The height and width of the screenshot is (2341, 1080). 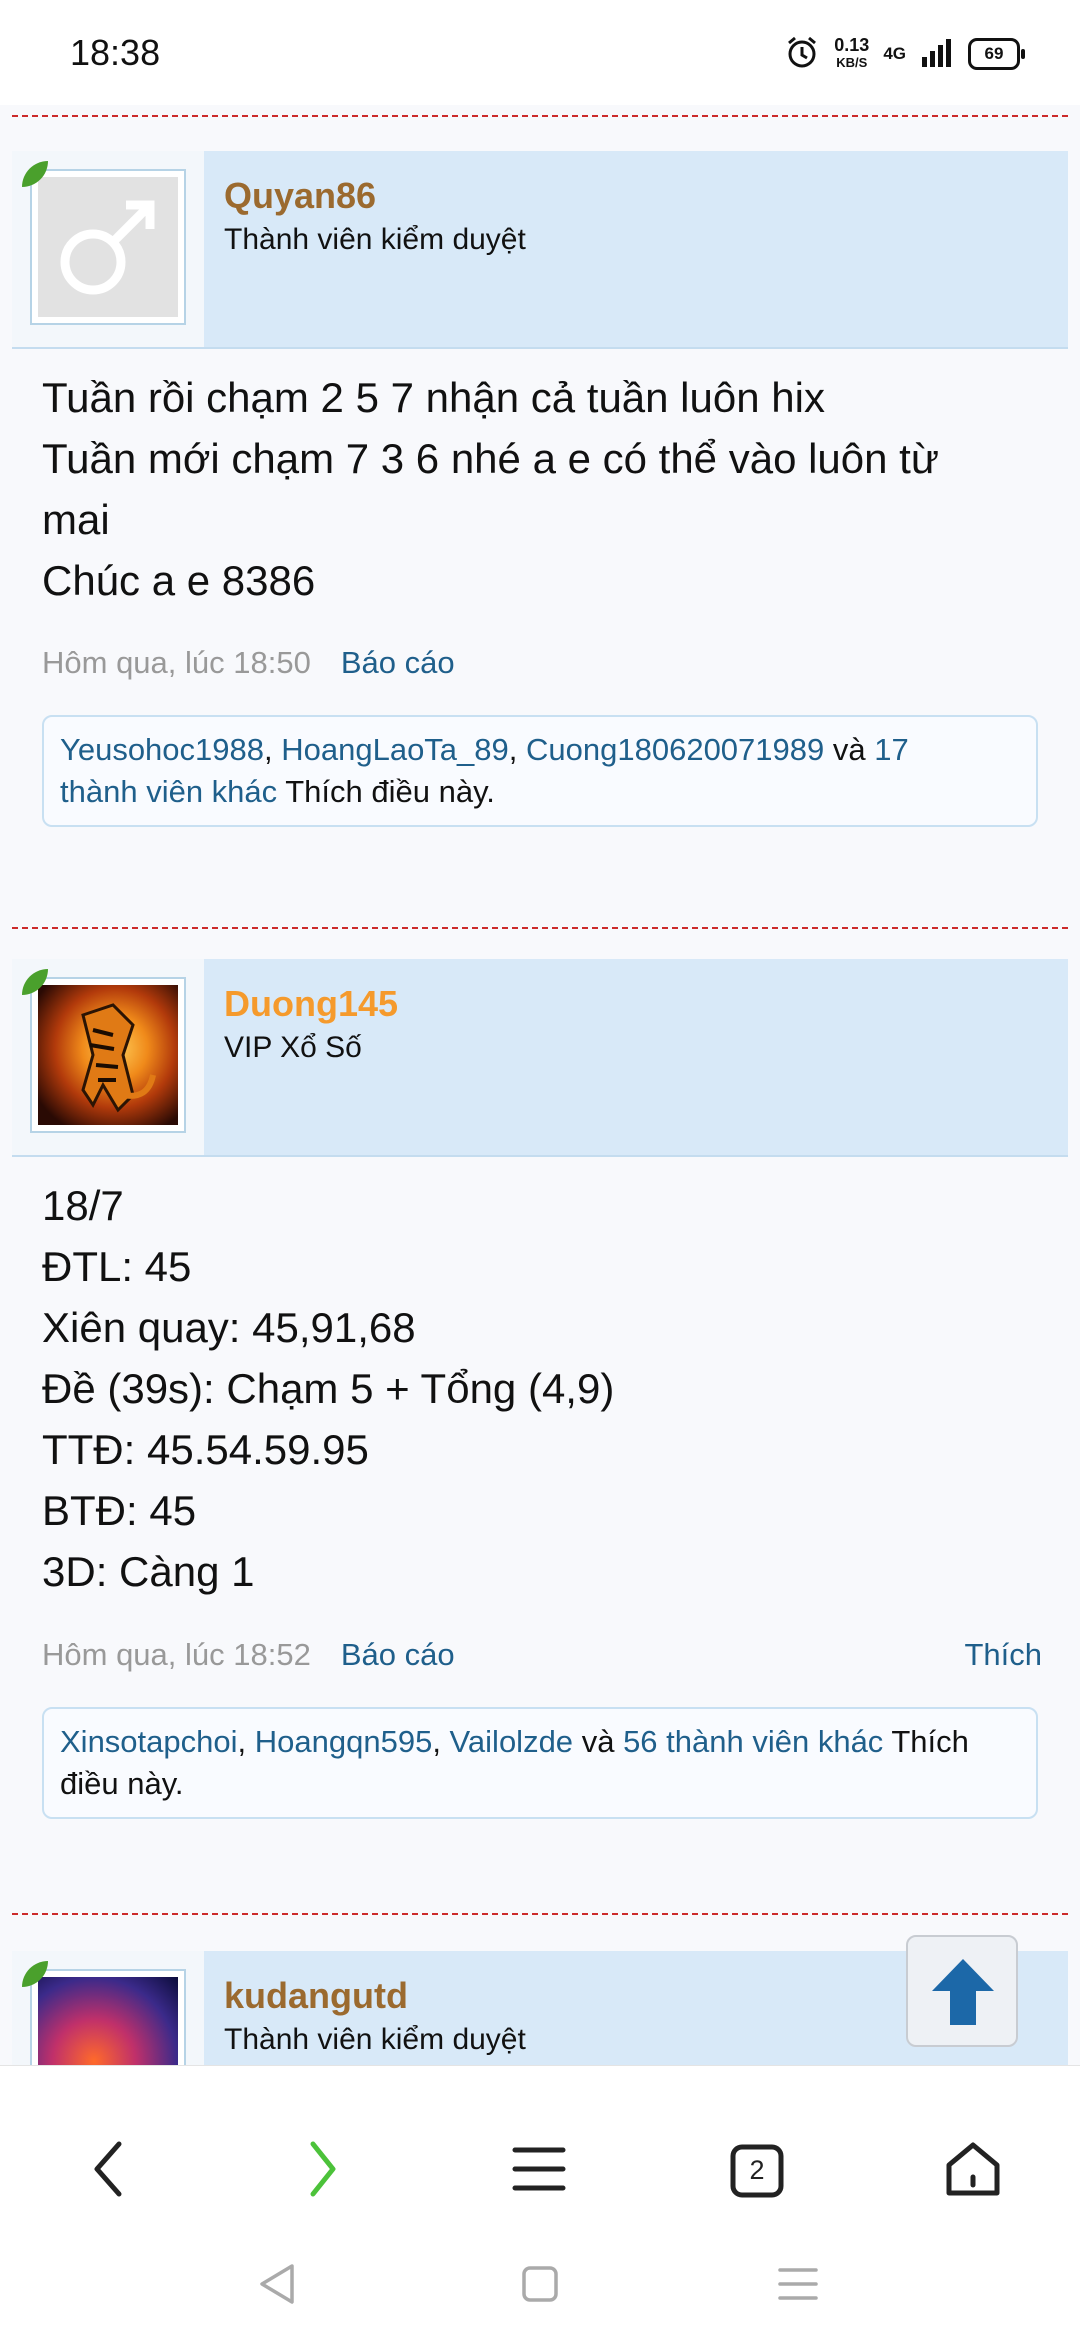 I want to click on arrow-up-icon, so click(x=963, y=1993).